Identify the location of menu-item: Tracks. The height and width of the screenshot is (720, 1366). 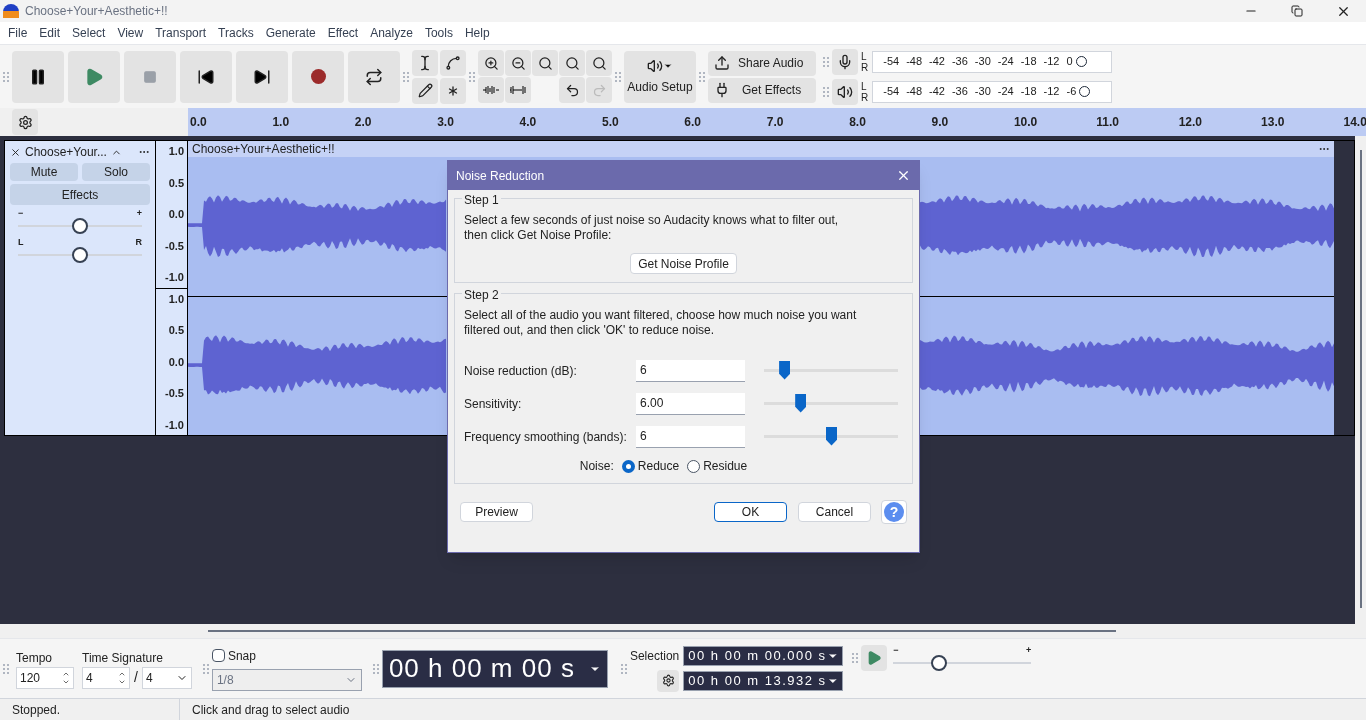
(236, 33).